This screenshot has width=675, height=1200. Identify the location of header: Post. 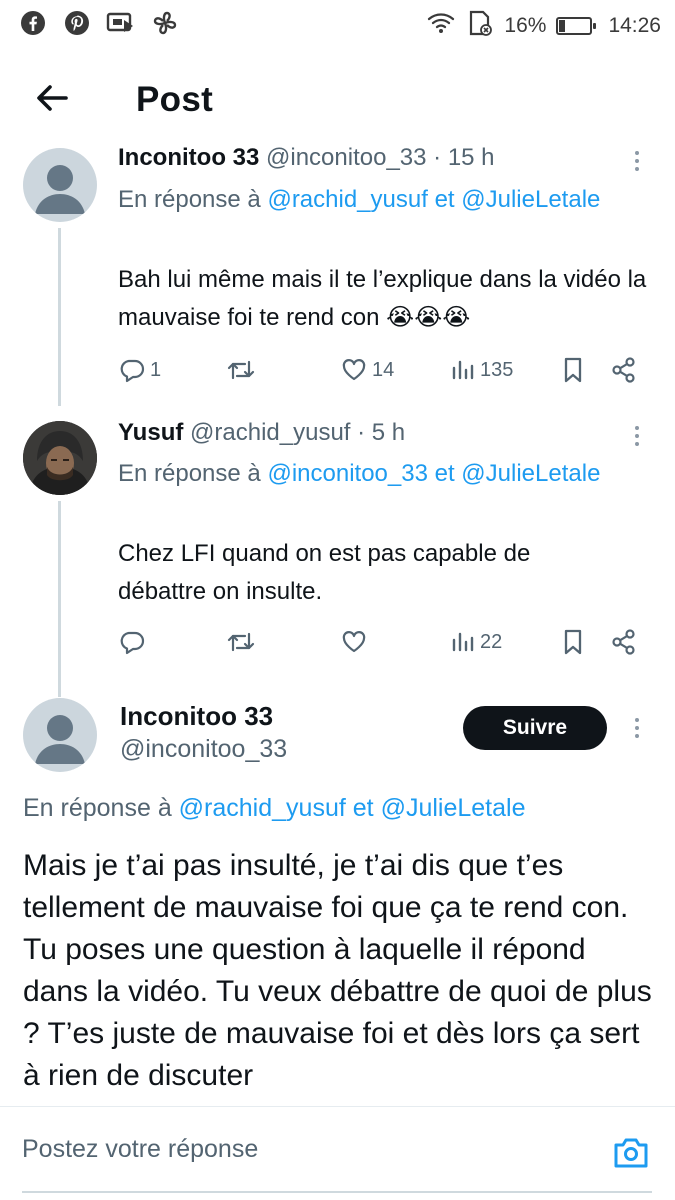
(337, 101).